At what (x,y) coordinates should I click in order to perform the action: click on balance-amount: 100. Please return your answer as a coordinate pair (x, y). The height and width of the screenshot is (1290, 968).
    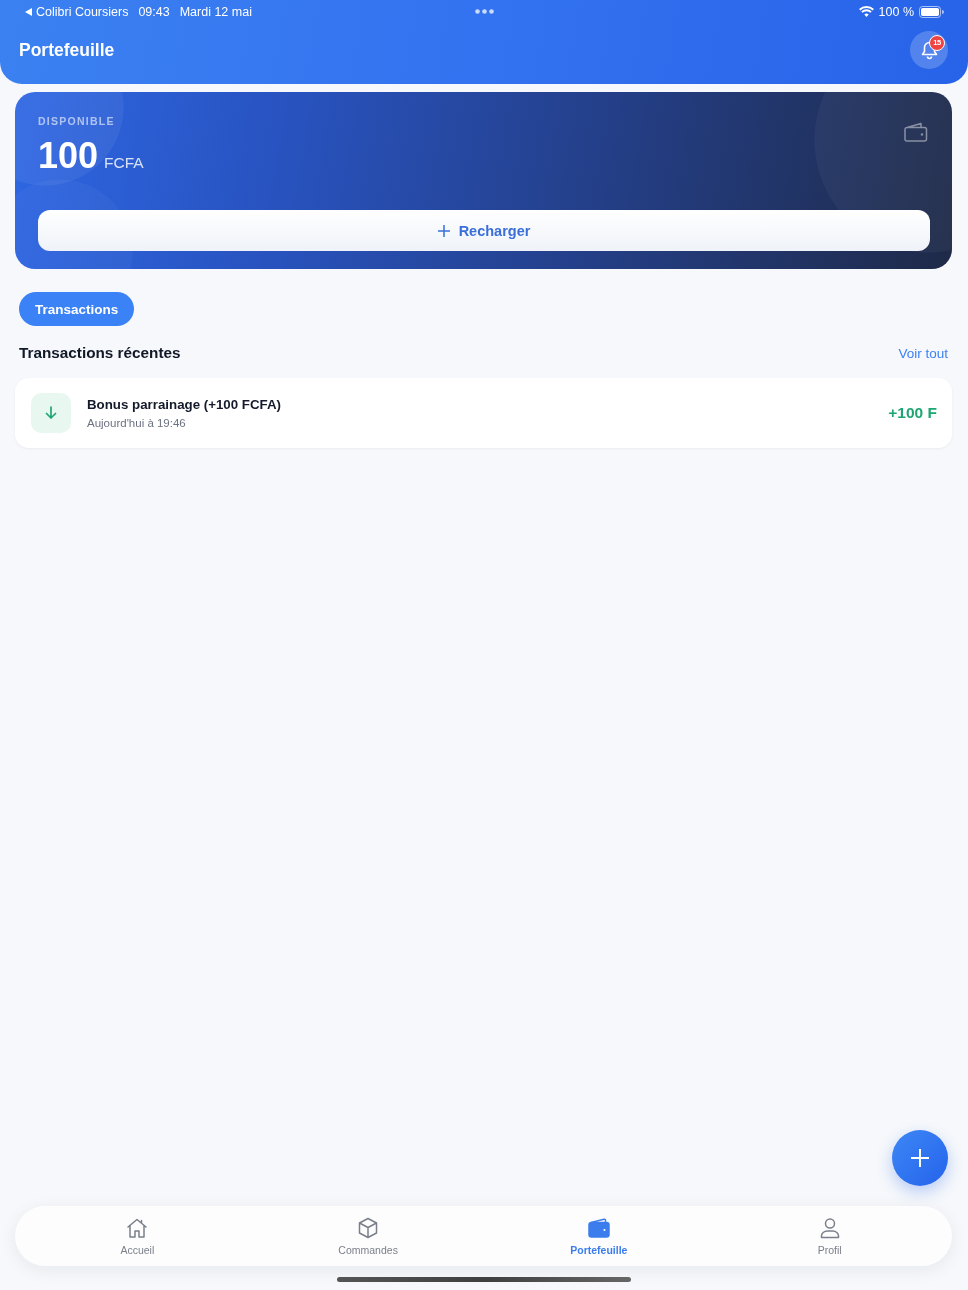
    Looking at the image, I should click on (68, 156).